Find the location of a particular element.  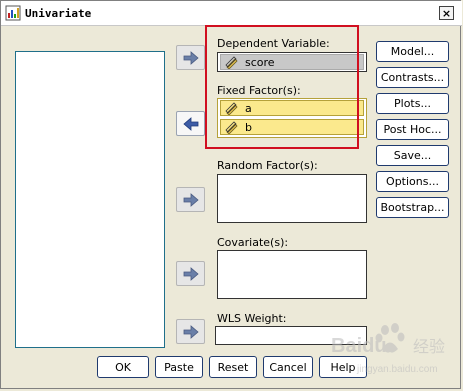

fixed-factors-list: a b is located at coordinates (292, 118).